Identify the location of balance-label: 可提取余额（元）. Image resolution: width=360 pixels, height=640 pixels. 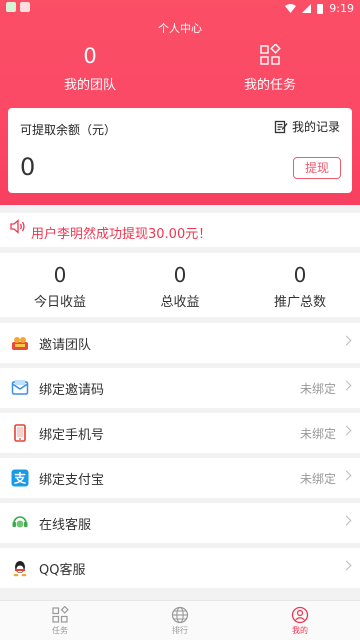
(68, 130).